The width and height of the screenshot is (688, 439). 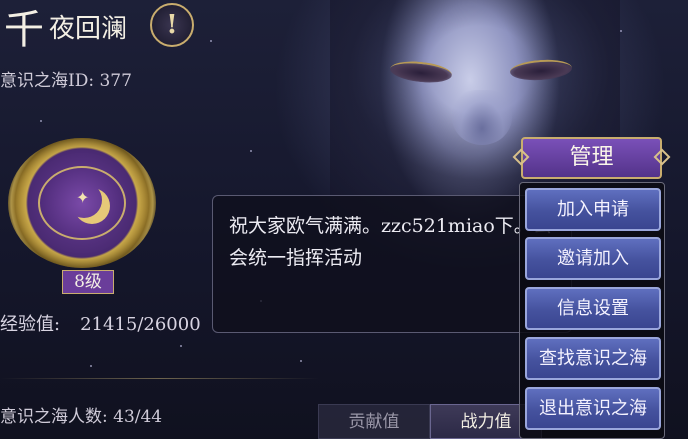 What do you see at coordinates (593, 308) in the screenshot?
I see `info-settings-button: 信息设置` at bounding box center [593, 308].